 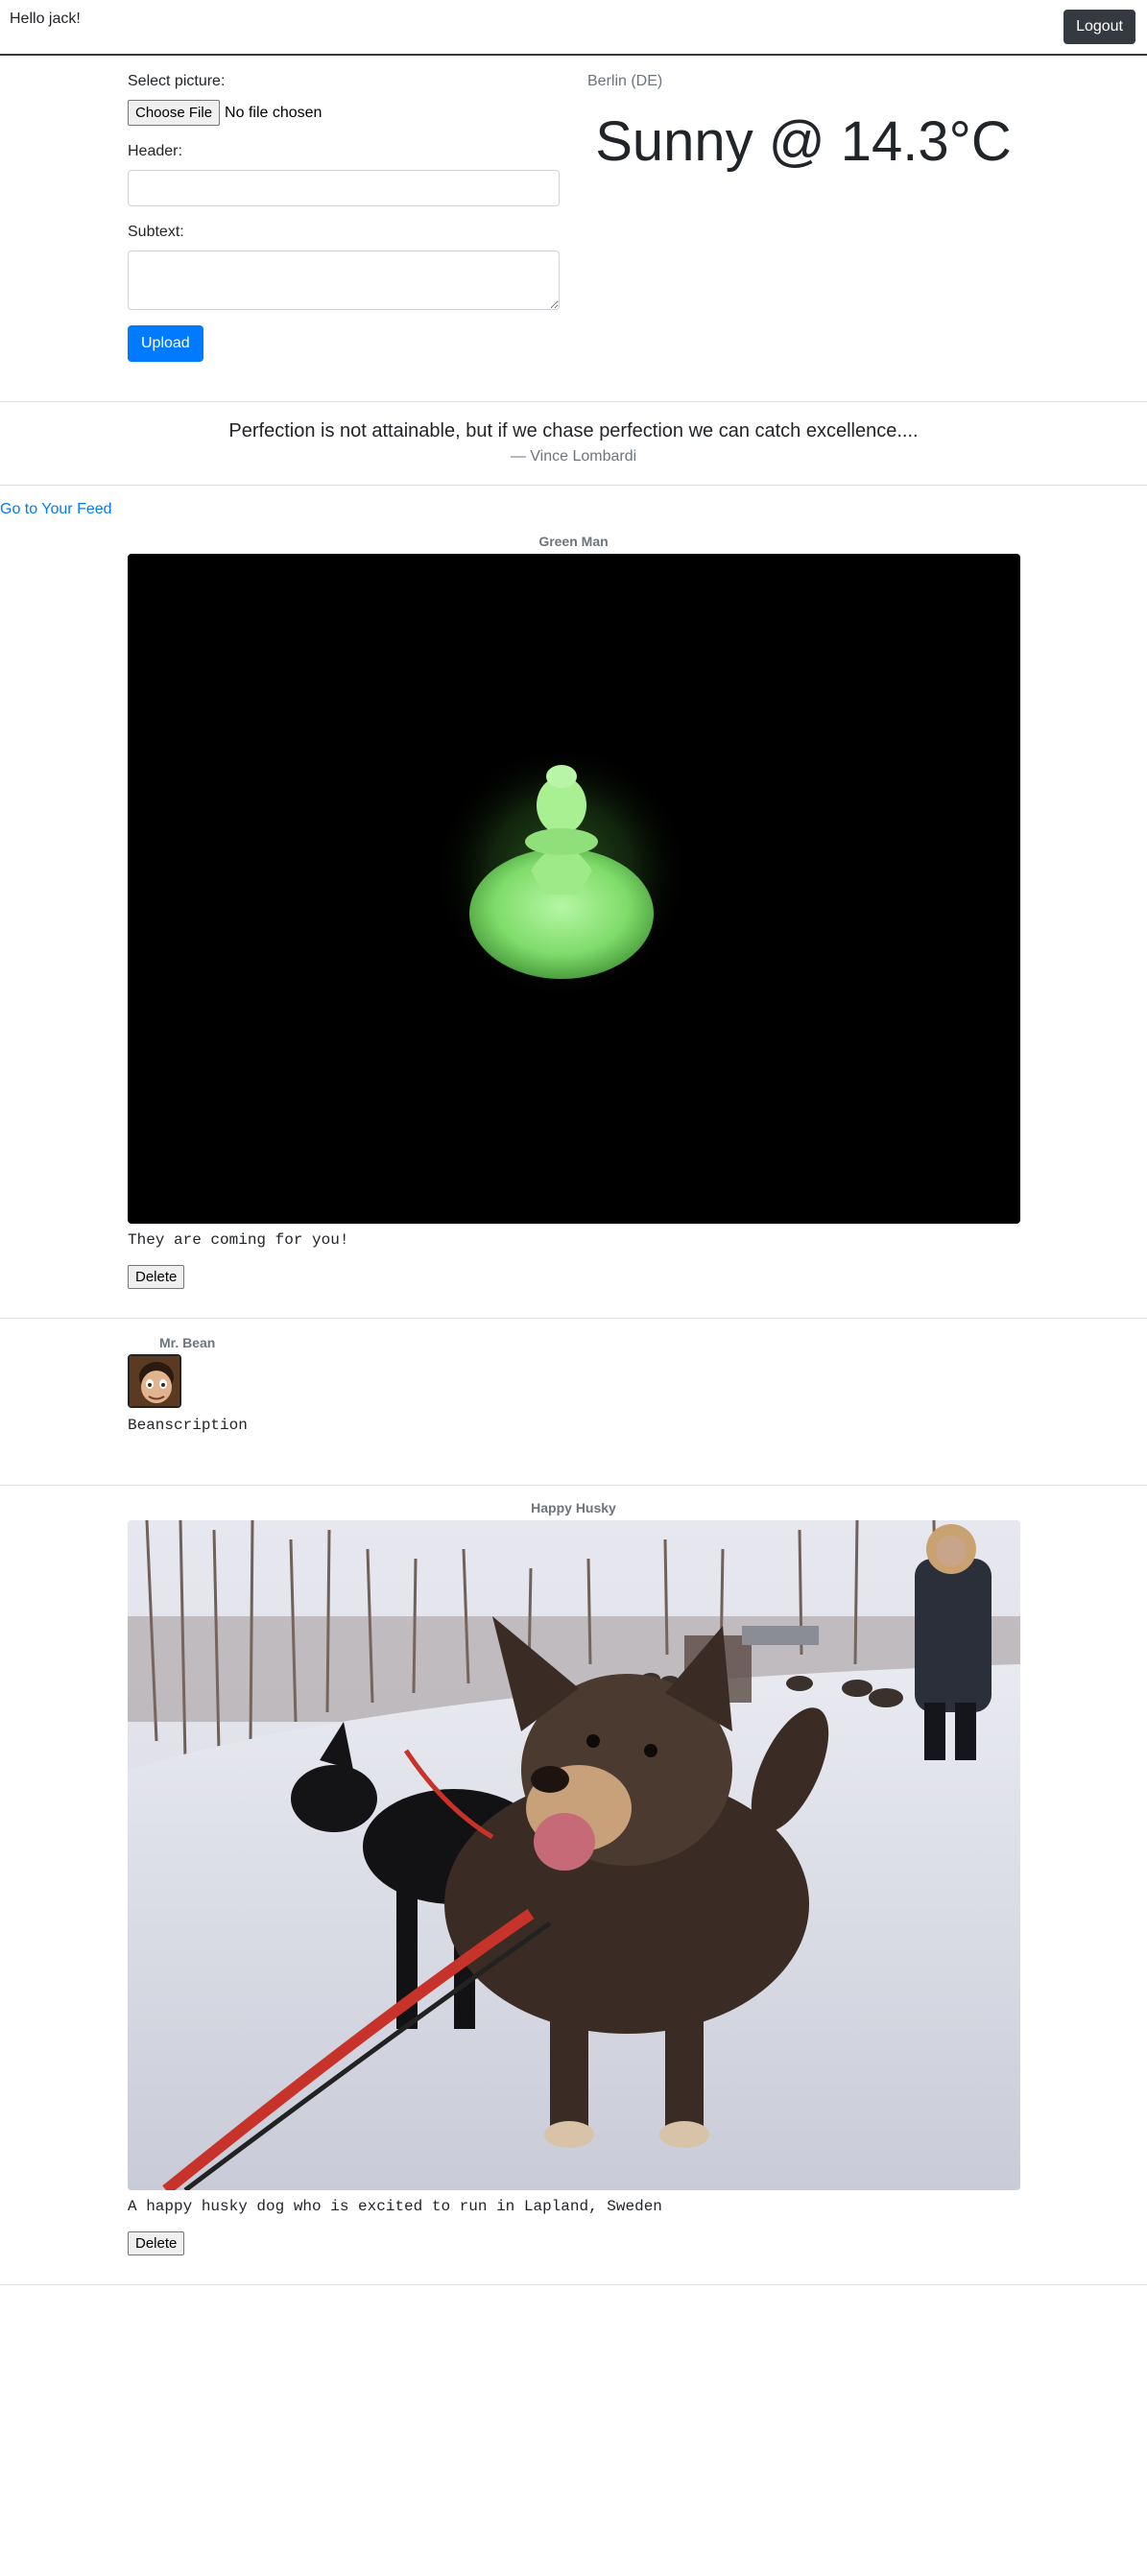 What do you see at coordinates (188, 1342) in the screenshot?
I see `post-title: Mr. Bean` at bounding box center [188, 1342].